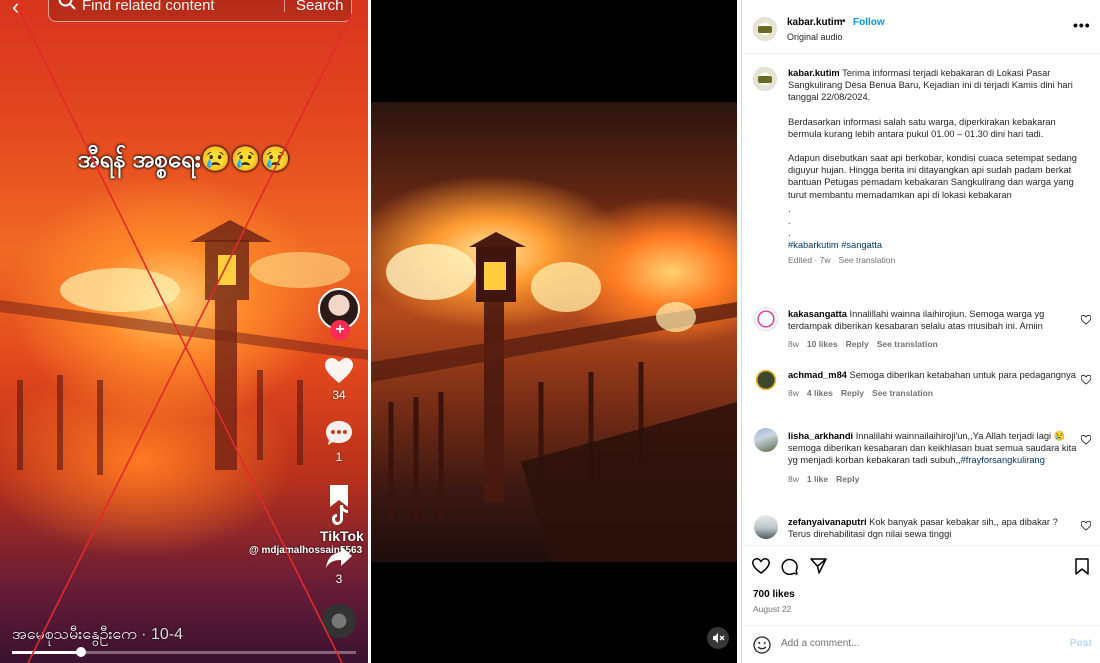  What do you see at coordinates (938, 245) in the screenshot?
I see `caption-hashtags: #kabarkutim #sangatta` at bounding box center [938, 245].